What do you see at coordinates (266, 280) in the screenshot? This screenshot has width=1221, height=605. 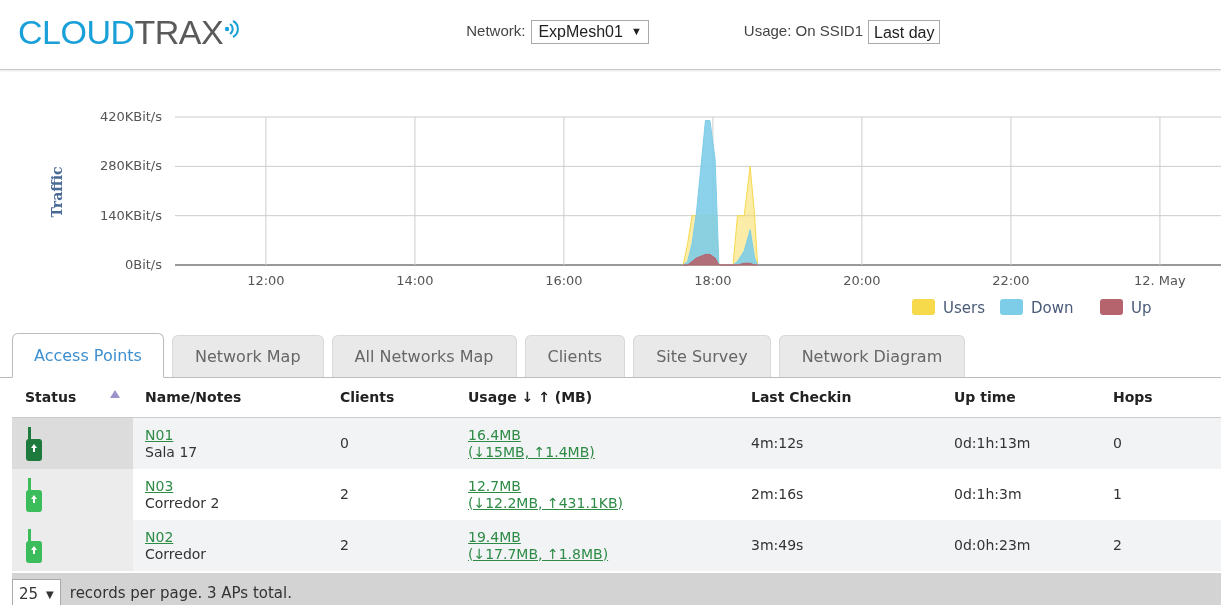 I see `x-tick-label: 12:00` at bounding box center [266, 280].